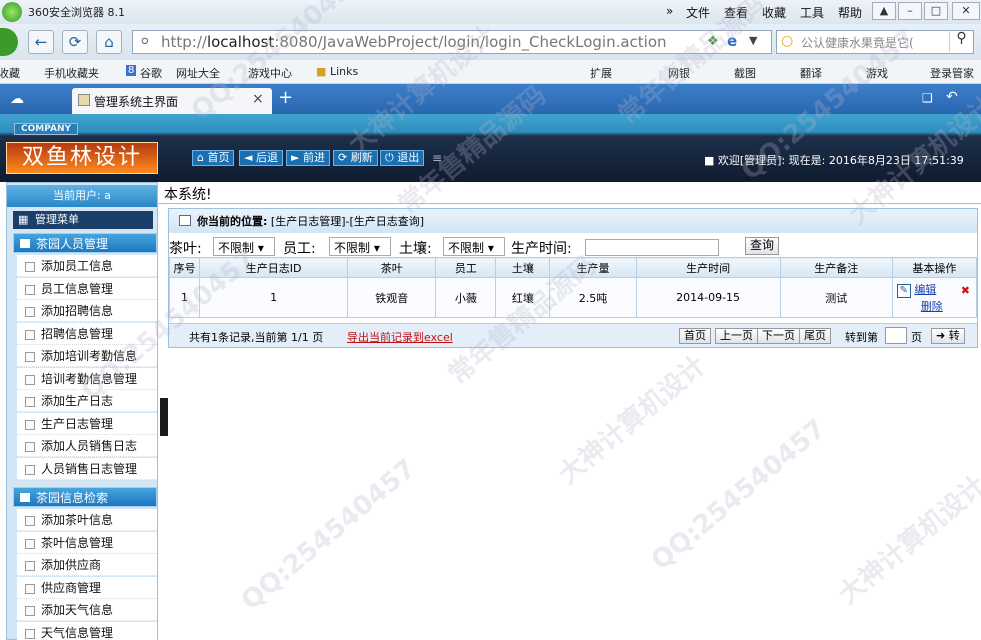 The width and height of the screenshot is (981, 640). Describe the element at coordinates (778, 336) in the screenshot. I see `next-page-button: 下一页` at that location.